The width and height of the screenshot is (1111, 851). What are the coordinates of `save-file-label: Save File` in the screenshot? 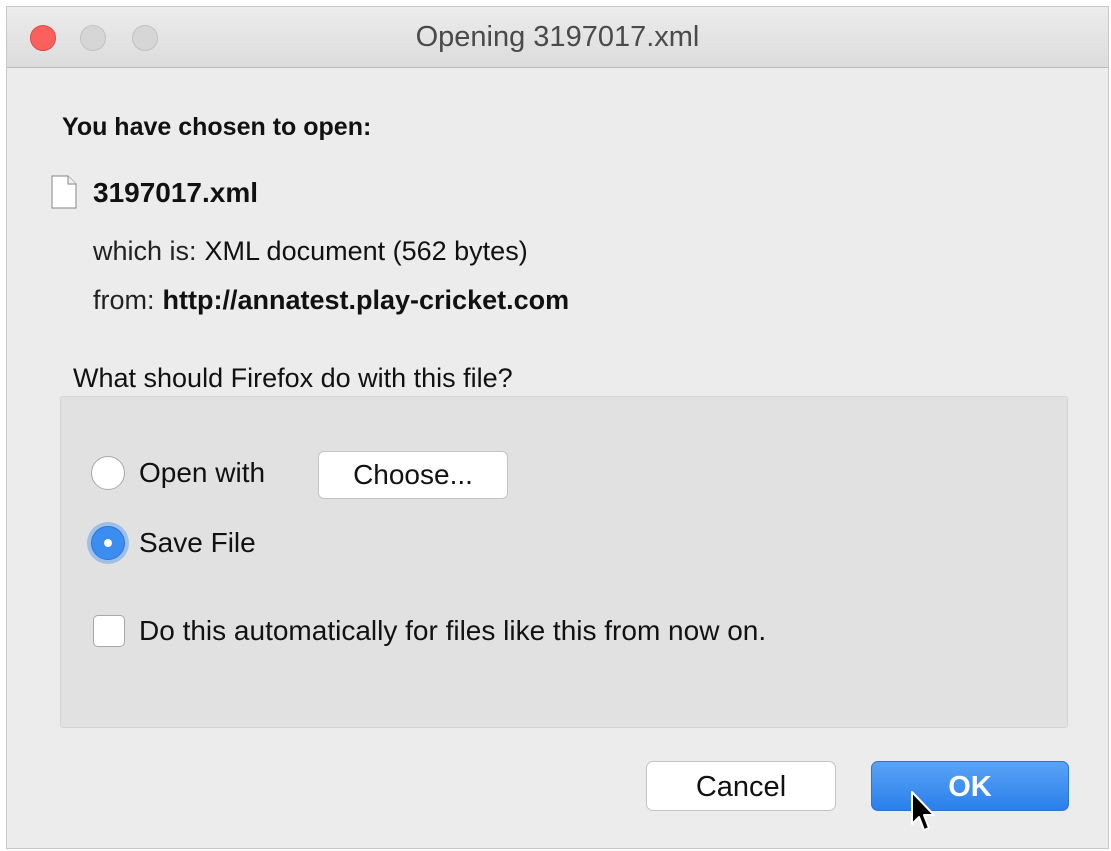 It's located at (197, 543).